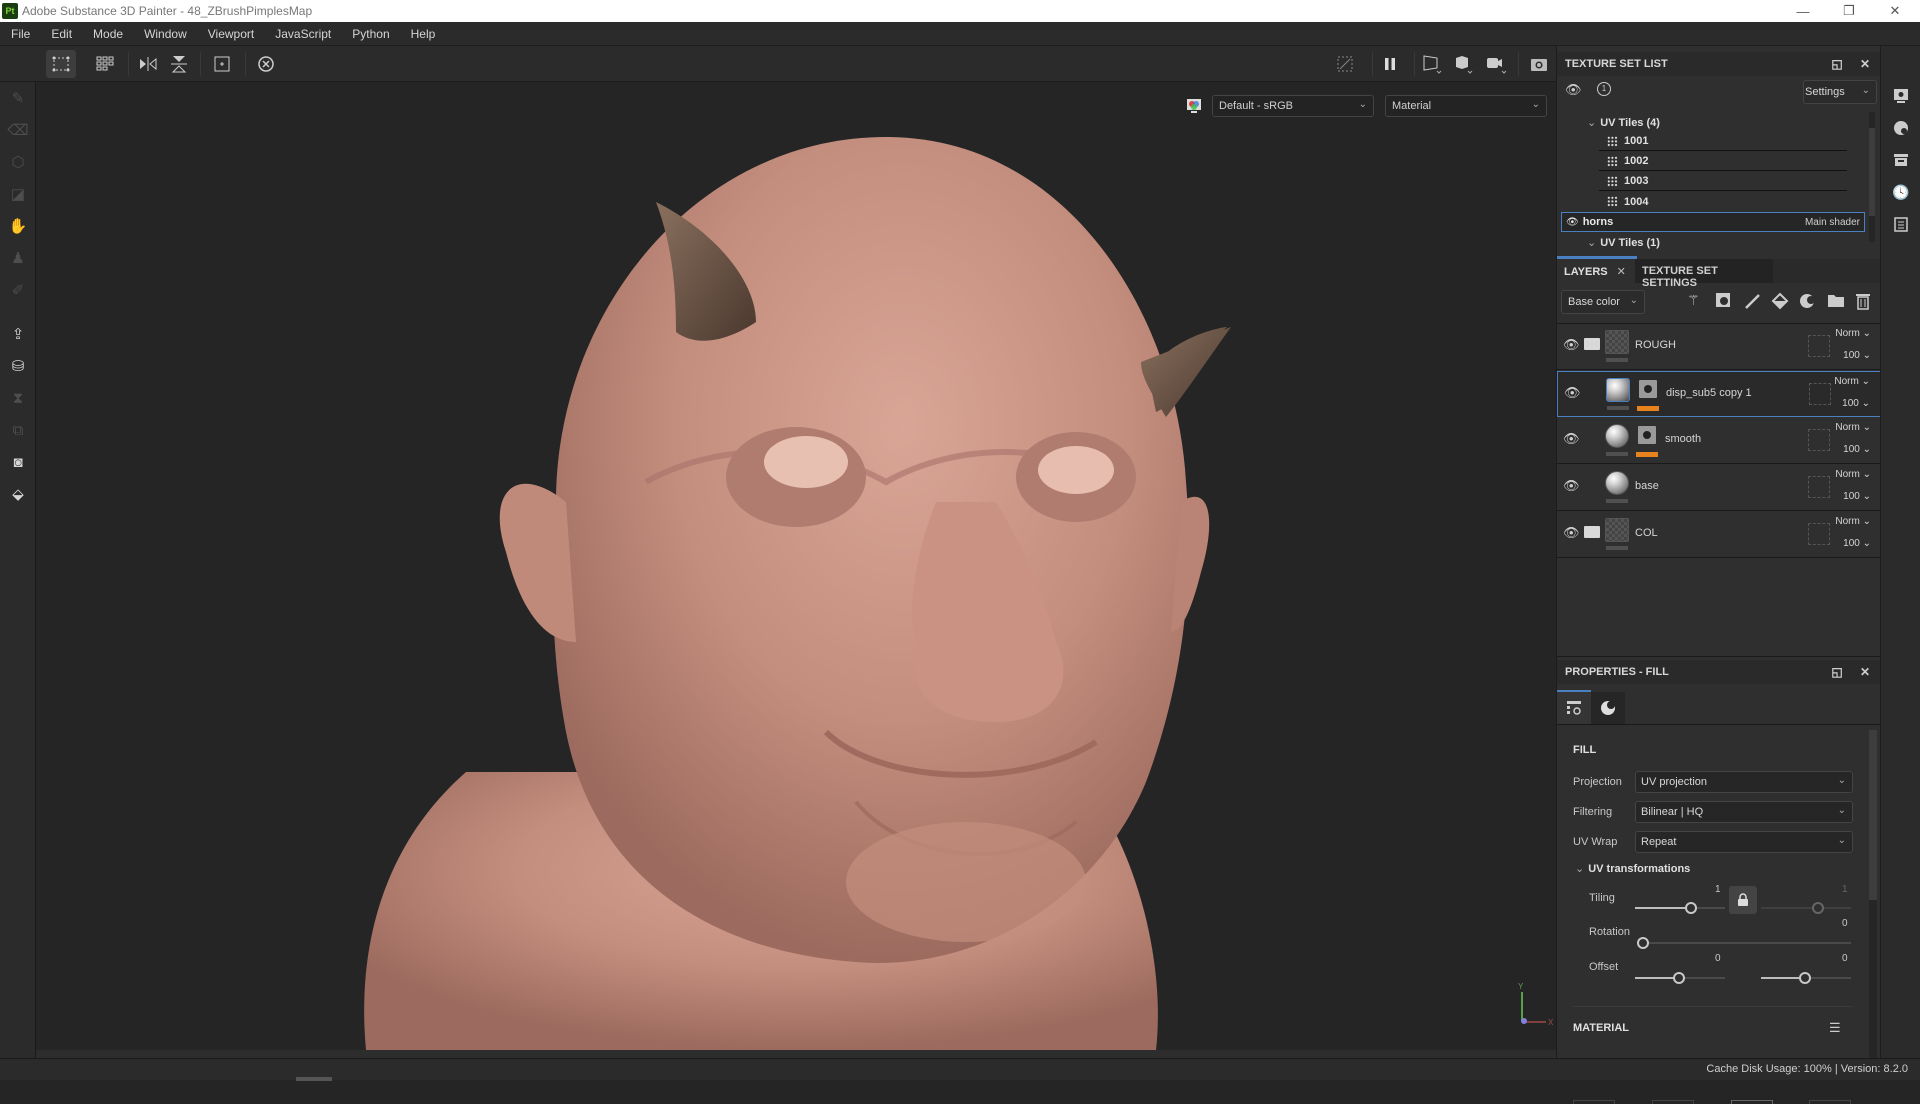  What do you see at coordinates (1719, 488) in the screenshot?
I see `layer-row-base: 👁 base Norm ⌄ 100 ⌄` at bounding box center [1719, 488].